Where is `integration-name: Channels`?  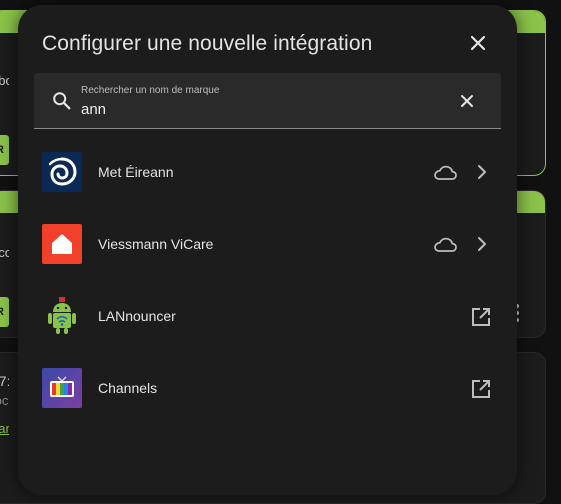 integration-name: Channels is located at coordinates (128, 388).